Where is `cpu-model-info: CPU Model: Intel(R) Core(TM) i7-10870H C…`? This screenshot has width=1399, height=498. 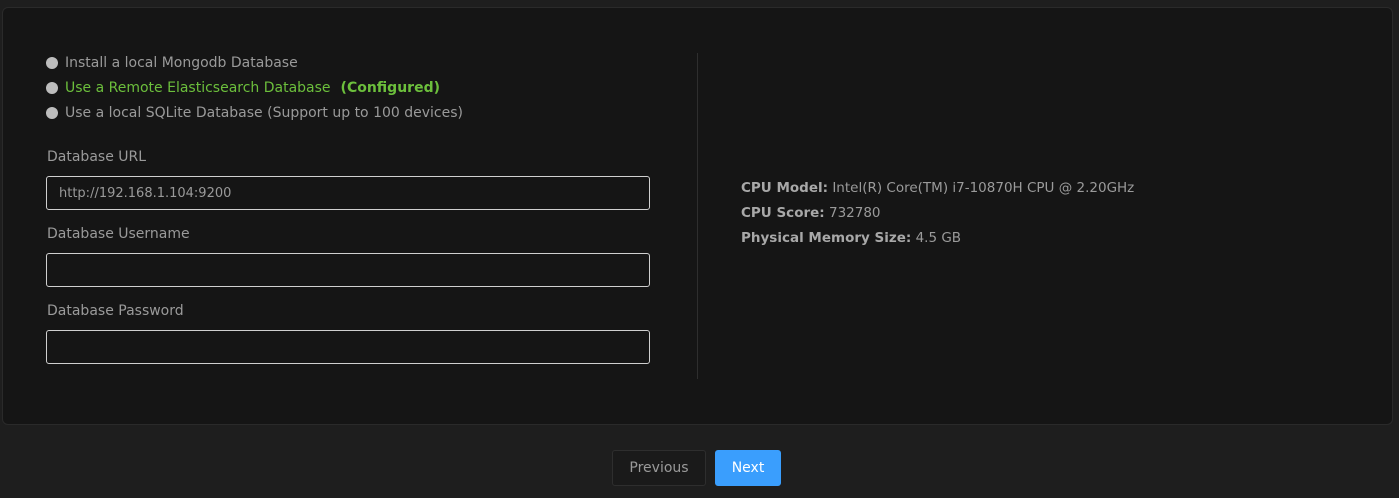 cpu-model-info: CPU Model: Intel(R) Core(TM) i7-10870H C… is located at coordinates (937, 188).